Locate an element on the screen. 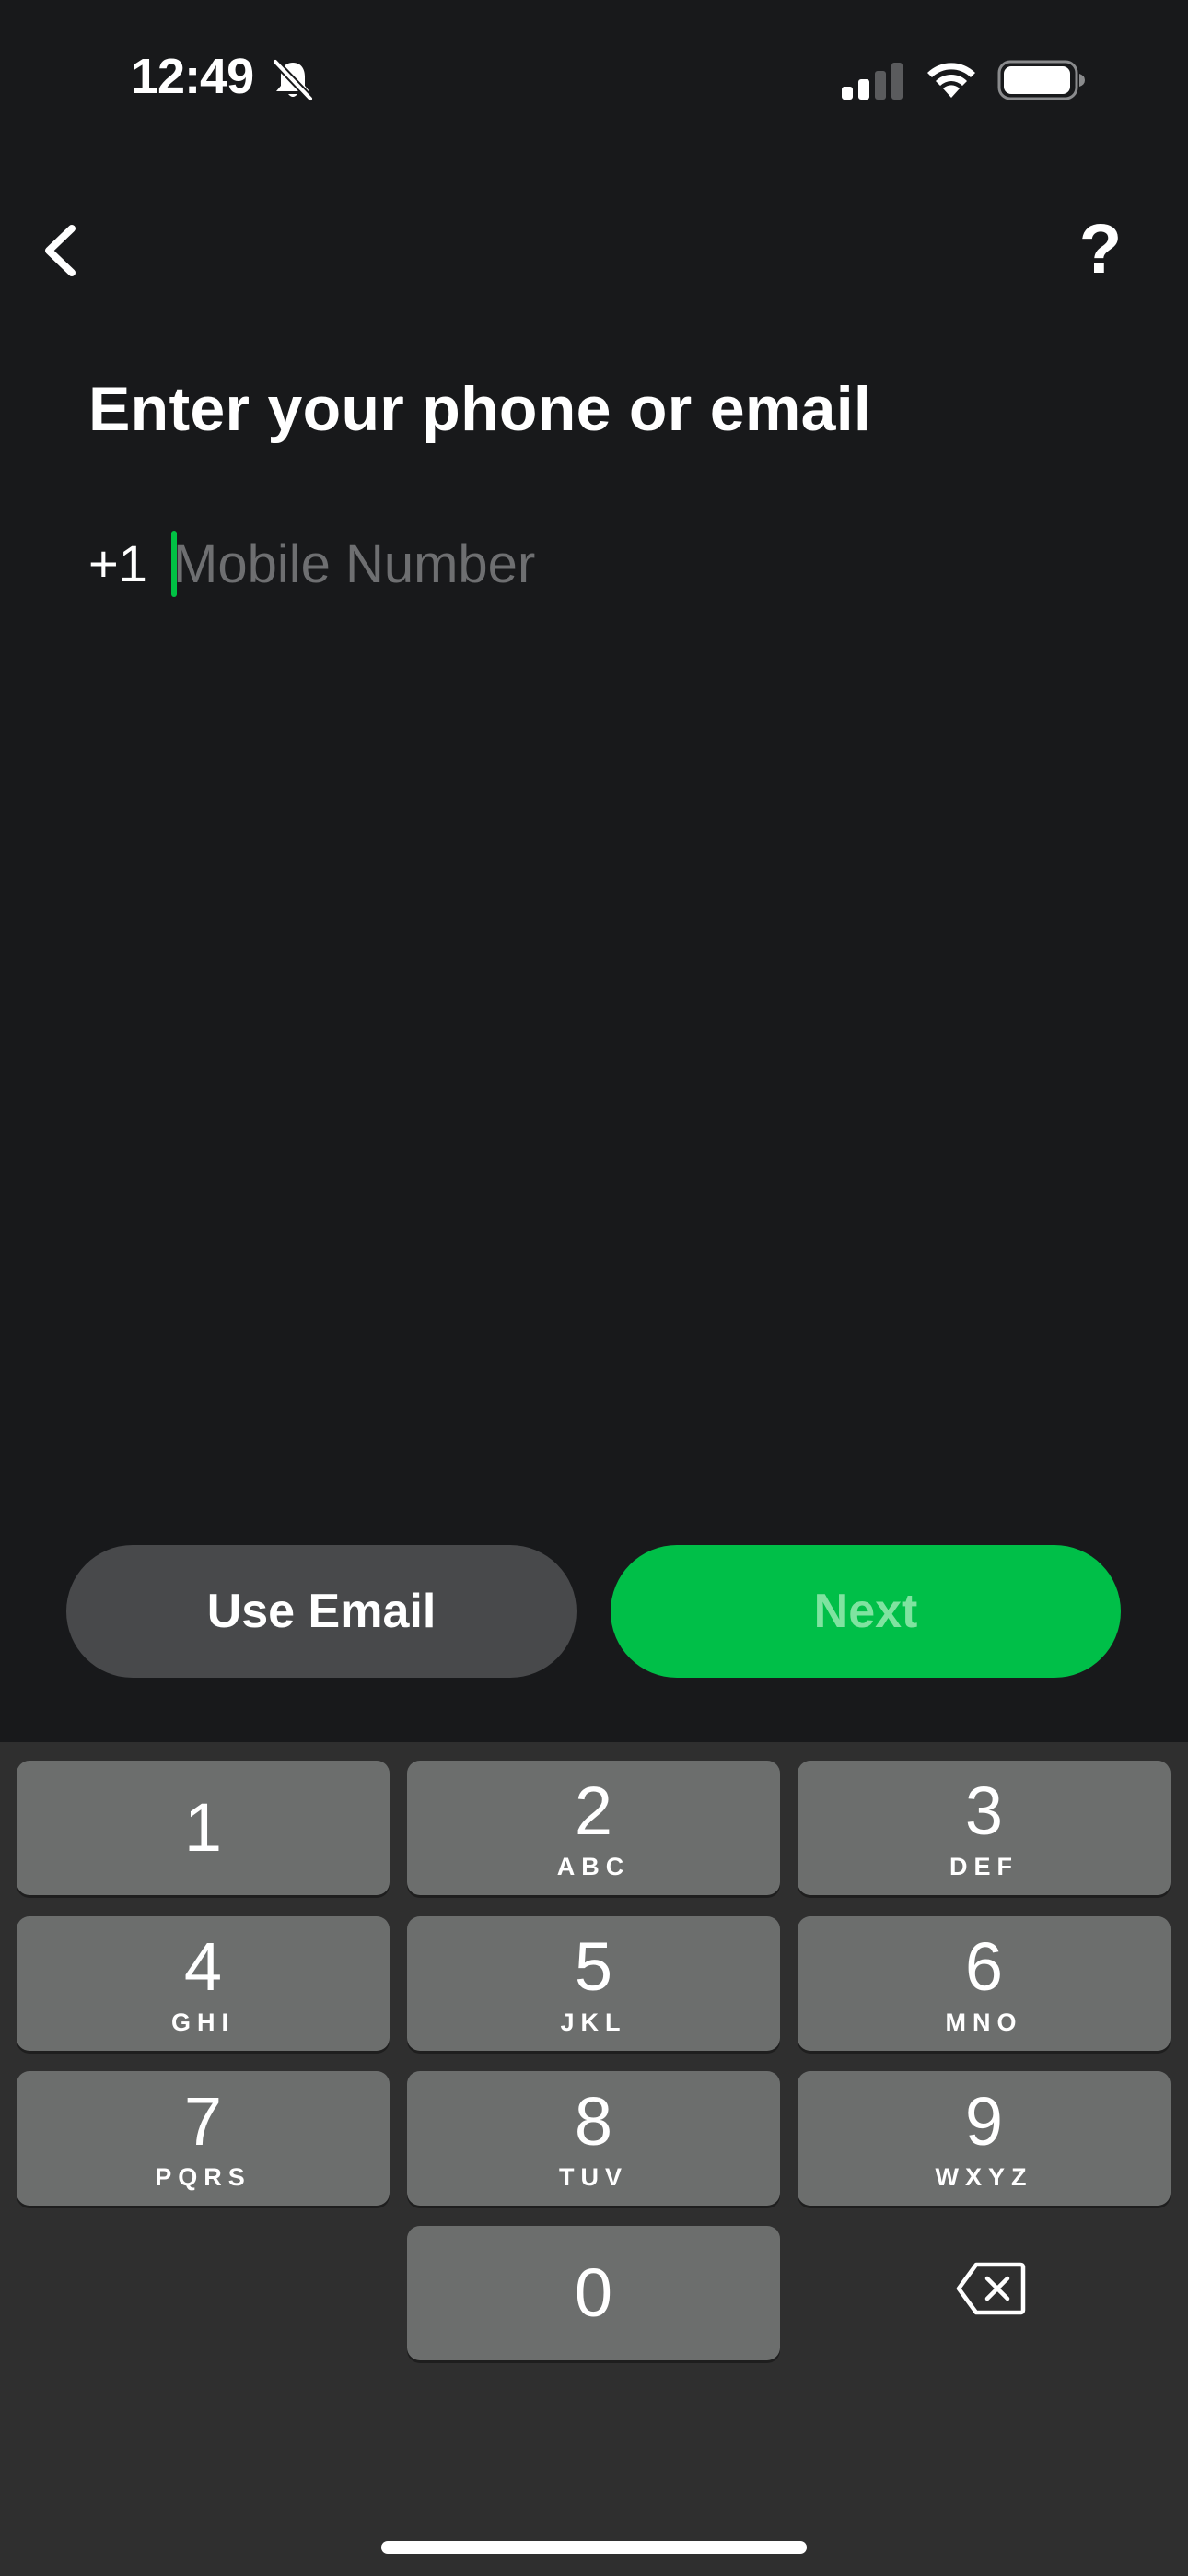 The image size is (1188, 2576). backspace-icon is located at coordinates (991, 2288).